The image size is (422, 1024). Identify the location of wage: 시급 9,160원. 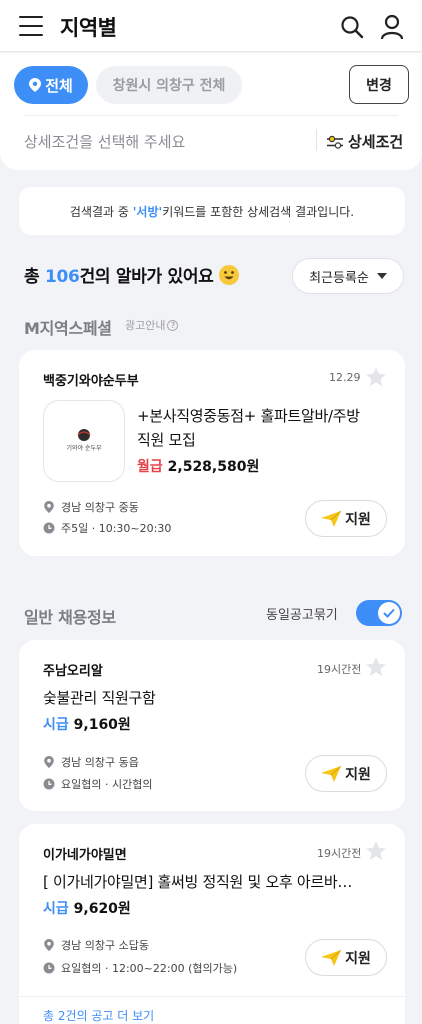
(87, 724).